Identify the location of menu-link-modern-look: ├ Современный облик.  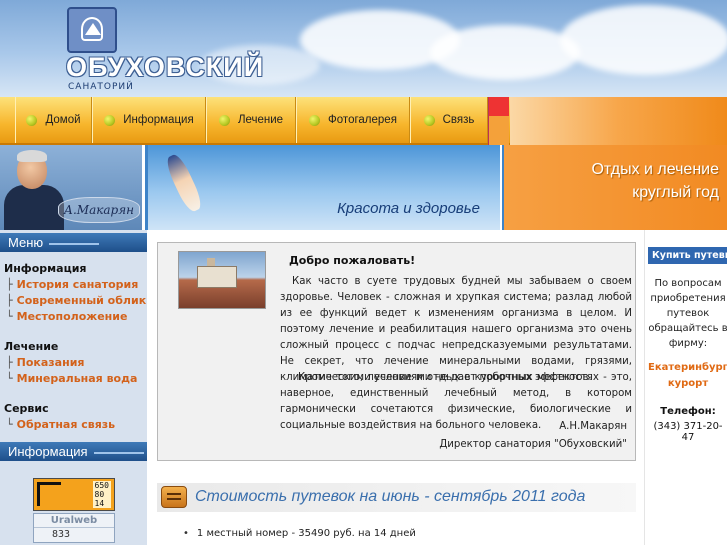
(75, 301).